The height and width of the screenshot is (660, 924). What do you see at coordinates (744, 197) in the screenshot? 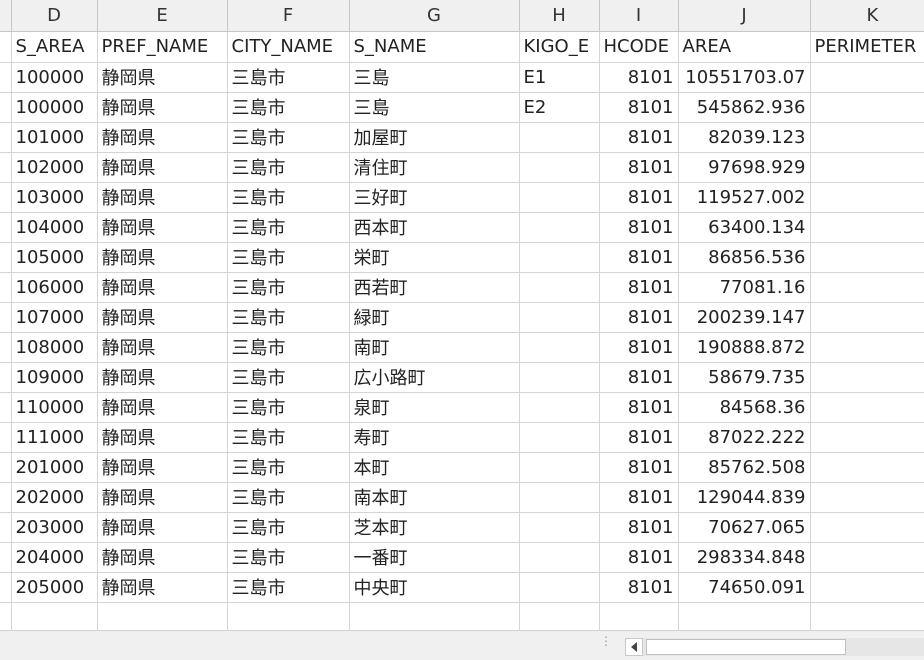
I see `cell: 119527.002` at bounding box center [744, 197].